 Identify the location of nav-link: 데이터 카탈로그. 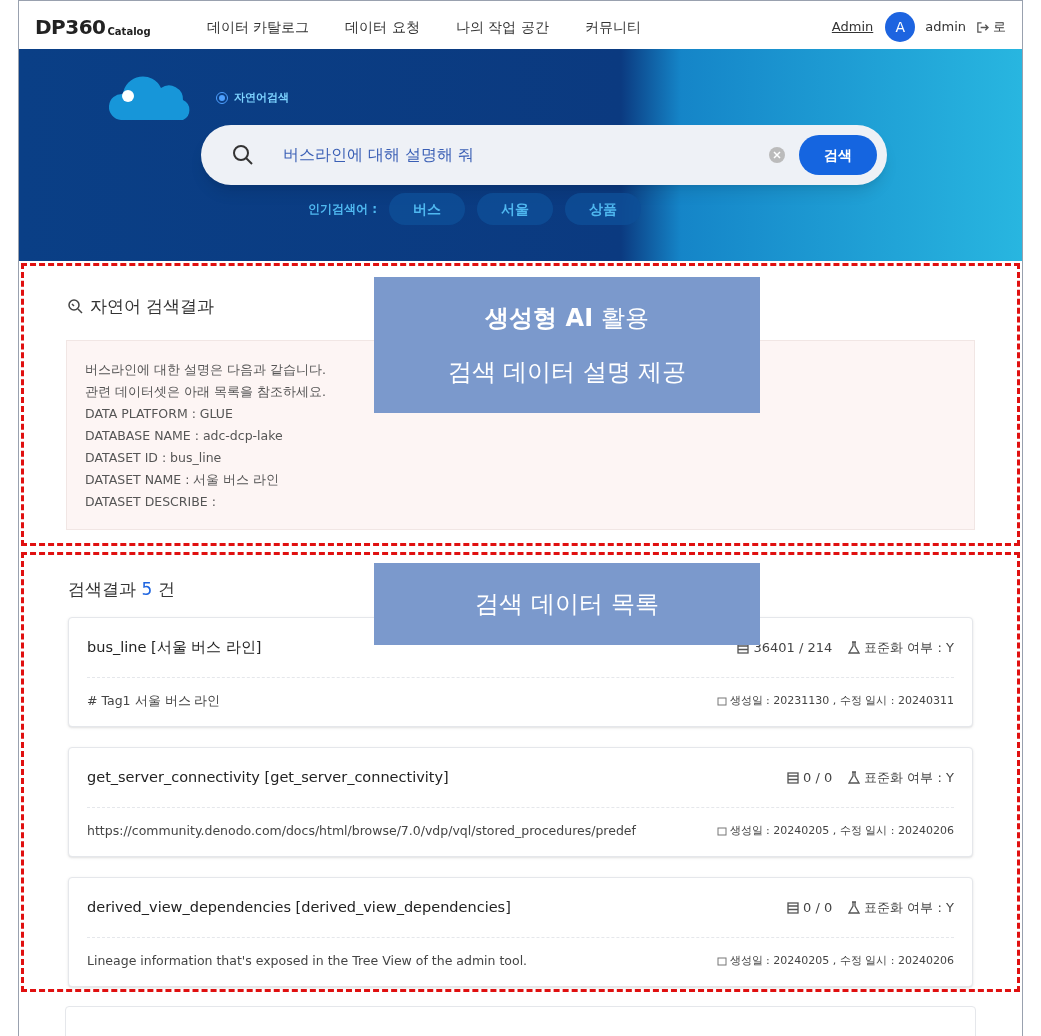
(258, 27).